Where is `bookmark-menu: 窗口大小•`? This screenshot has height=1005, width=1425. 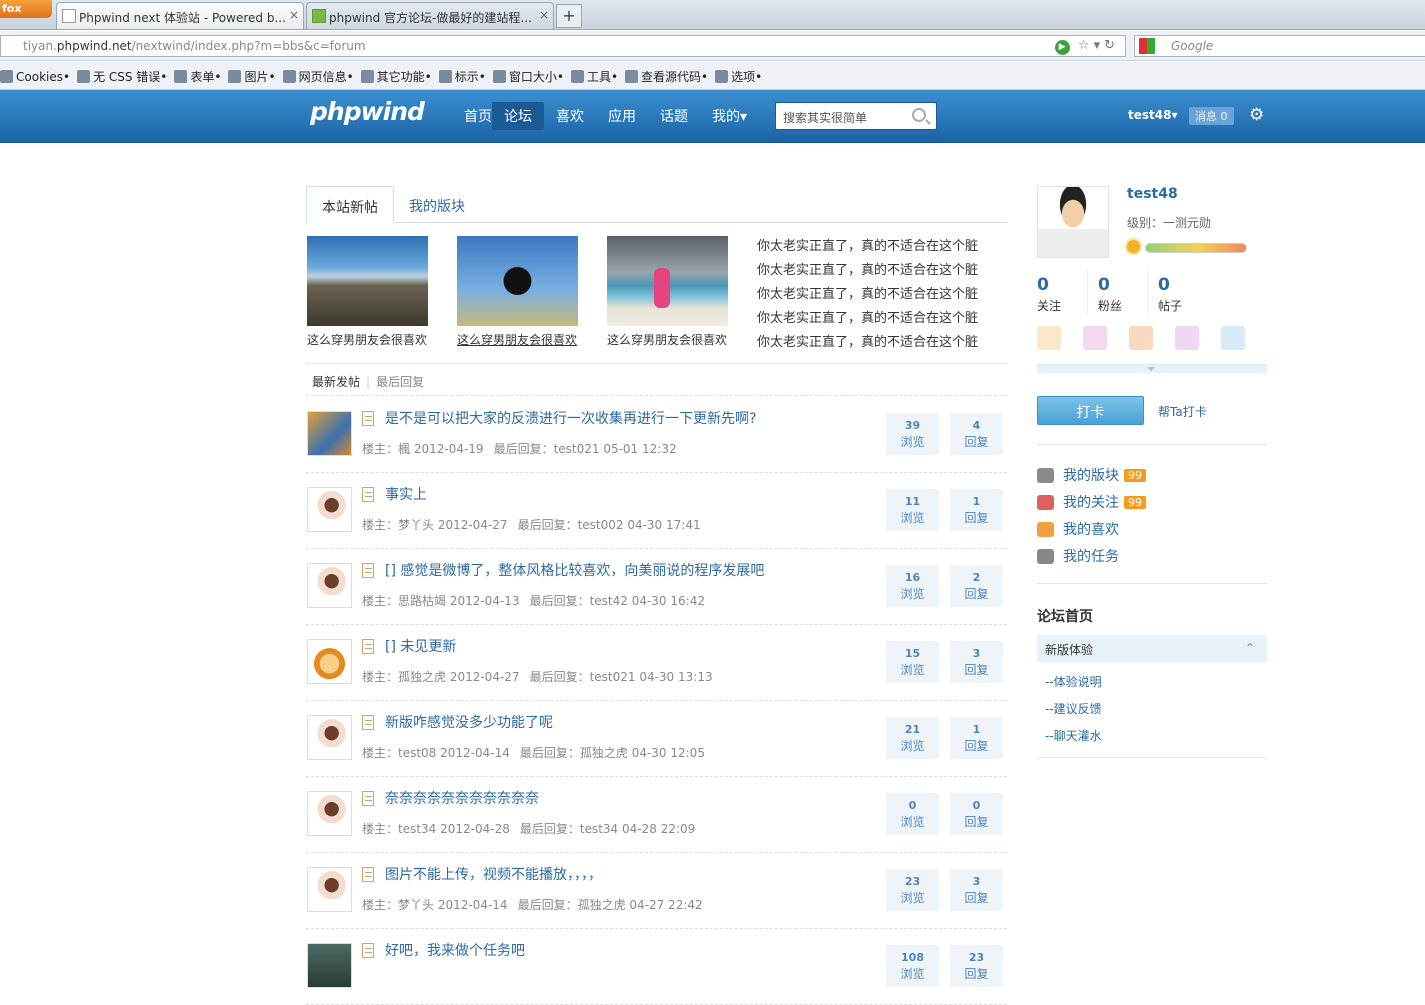
bookmark-menu: 窗口大小• is located at coordinates (528, 76).